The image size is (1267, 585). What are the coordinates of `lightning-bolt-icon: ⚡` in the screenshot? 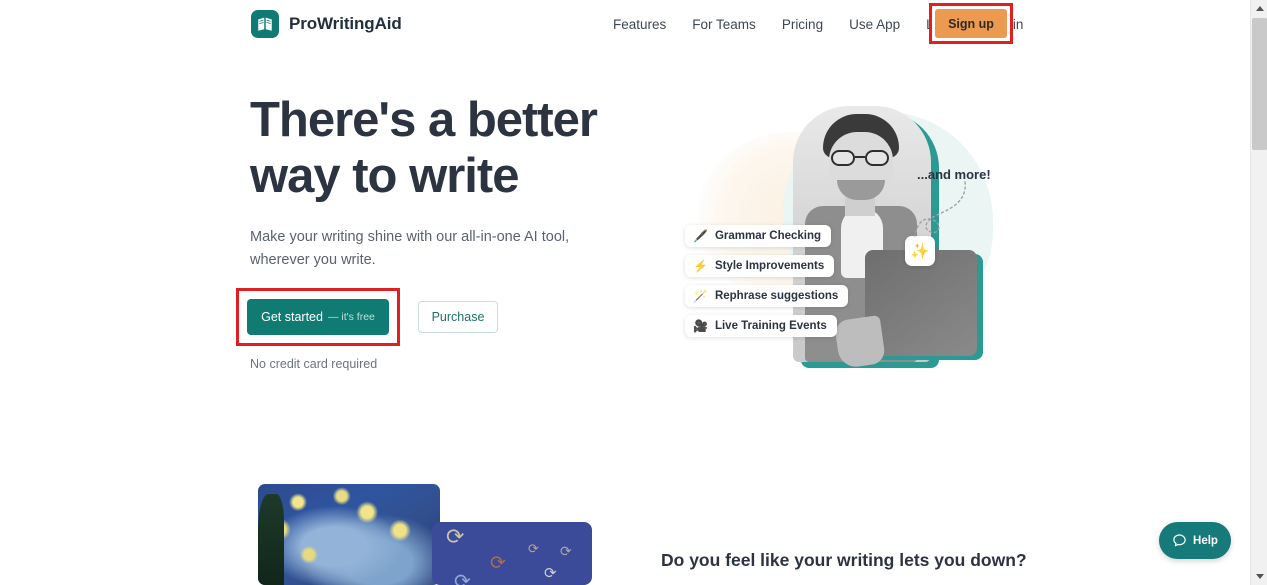 It's located at (700, 266).